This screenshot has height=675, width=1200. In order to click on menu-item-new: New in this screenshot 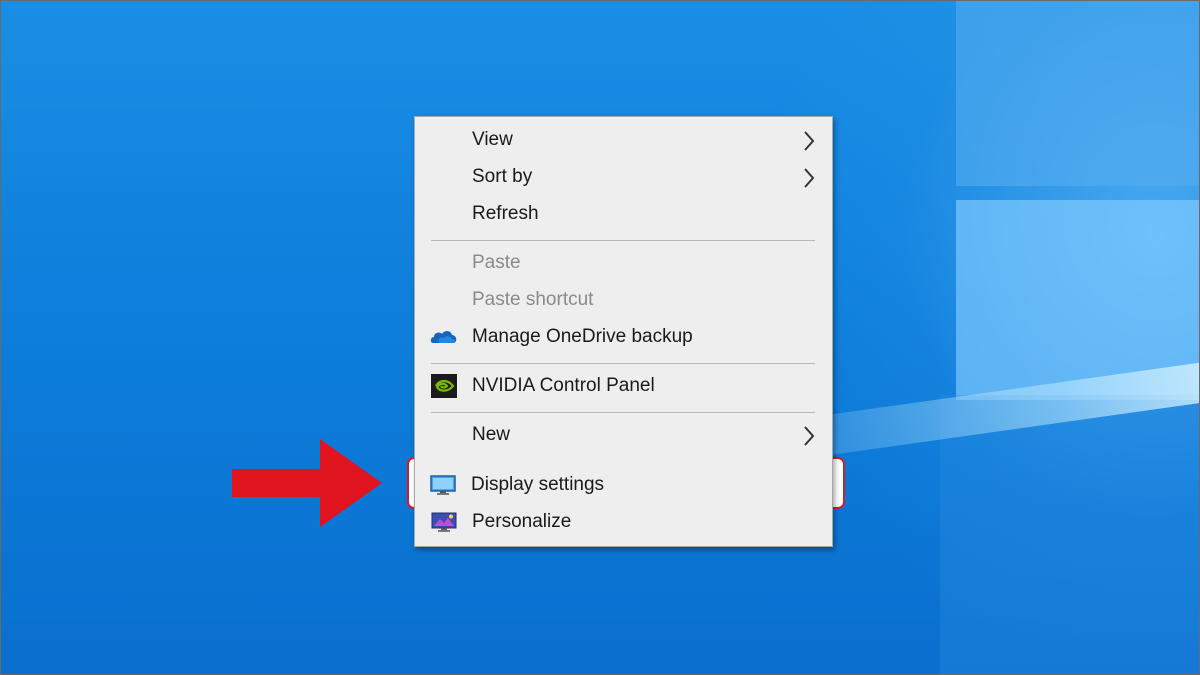, I will do `click(623, 435)`.